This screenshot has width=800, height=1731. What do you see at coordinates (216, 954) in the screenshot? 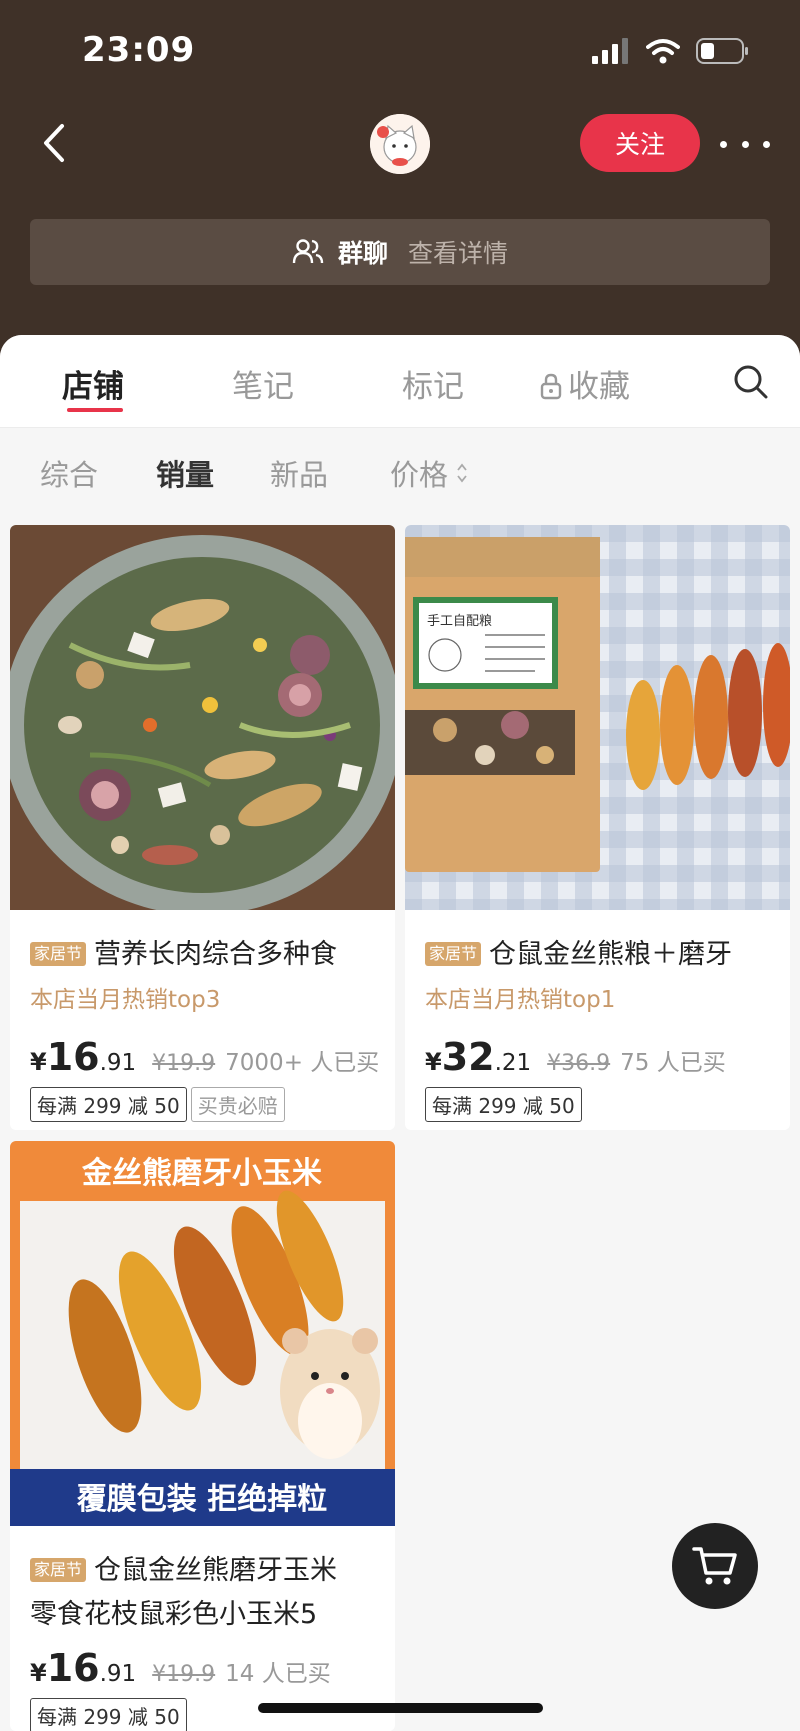
I see `product-title-text: 营养长肉综合多种食` at bounding box center [216, 954].